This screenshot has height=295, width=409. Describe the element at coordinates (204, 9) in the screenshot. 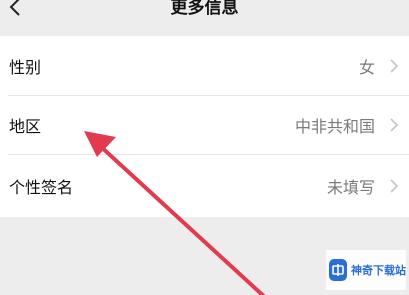

I see `page-title: 更多信息` at that location.